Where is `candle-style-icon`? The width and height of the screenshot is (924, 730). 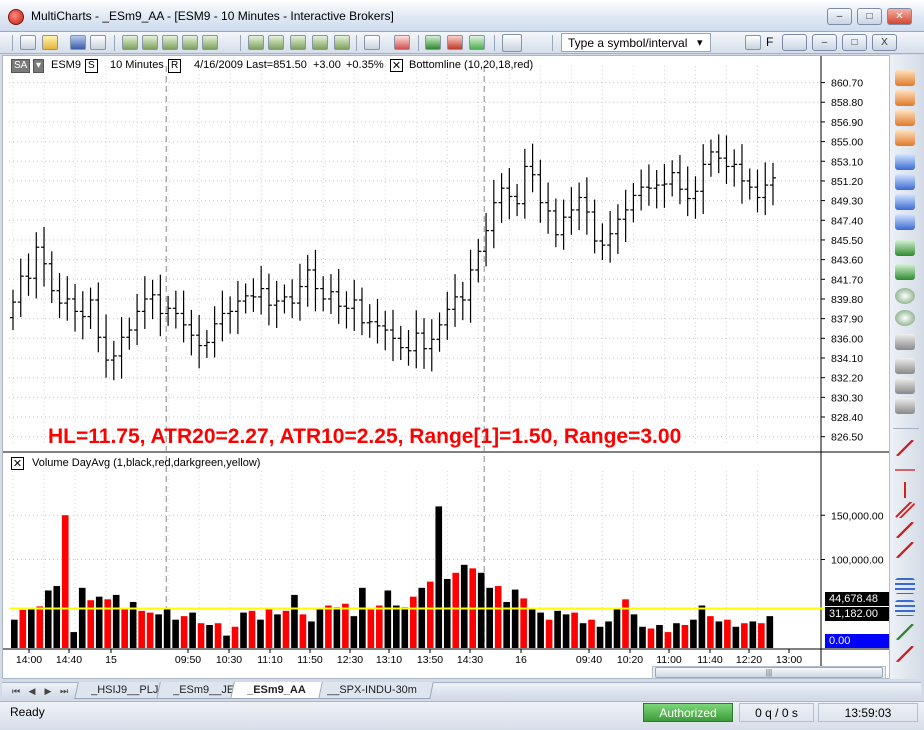 candle-style-icon is located at coordinates (455, 42).